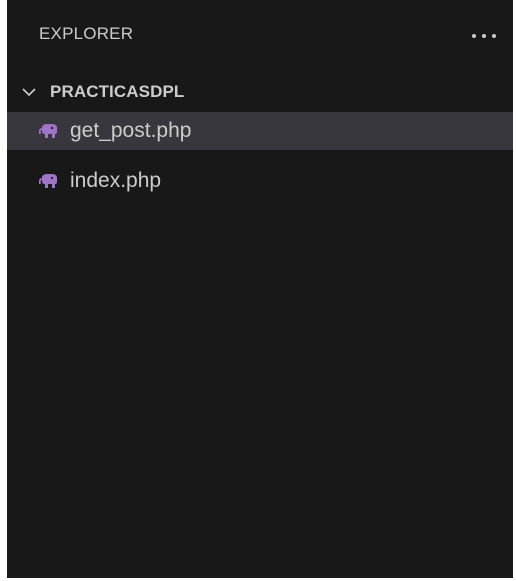 The height and width of the screenshot is (581, 516). I want to click on chevron-down-icon, so click(29, 92).